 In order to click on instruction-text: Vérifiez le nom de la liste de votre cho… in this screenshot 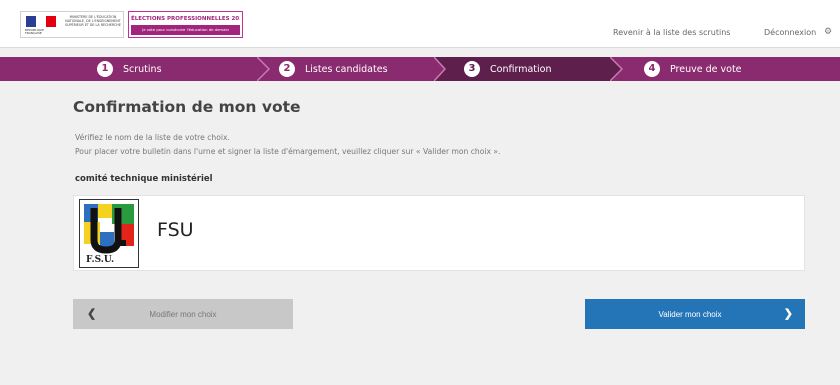, I will do `click(152, 137)`.